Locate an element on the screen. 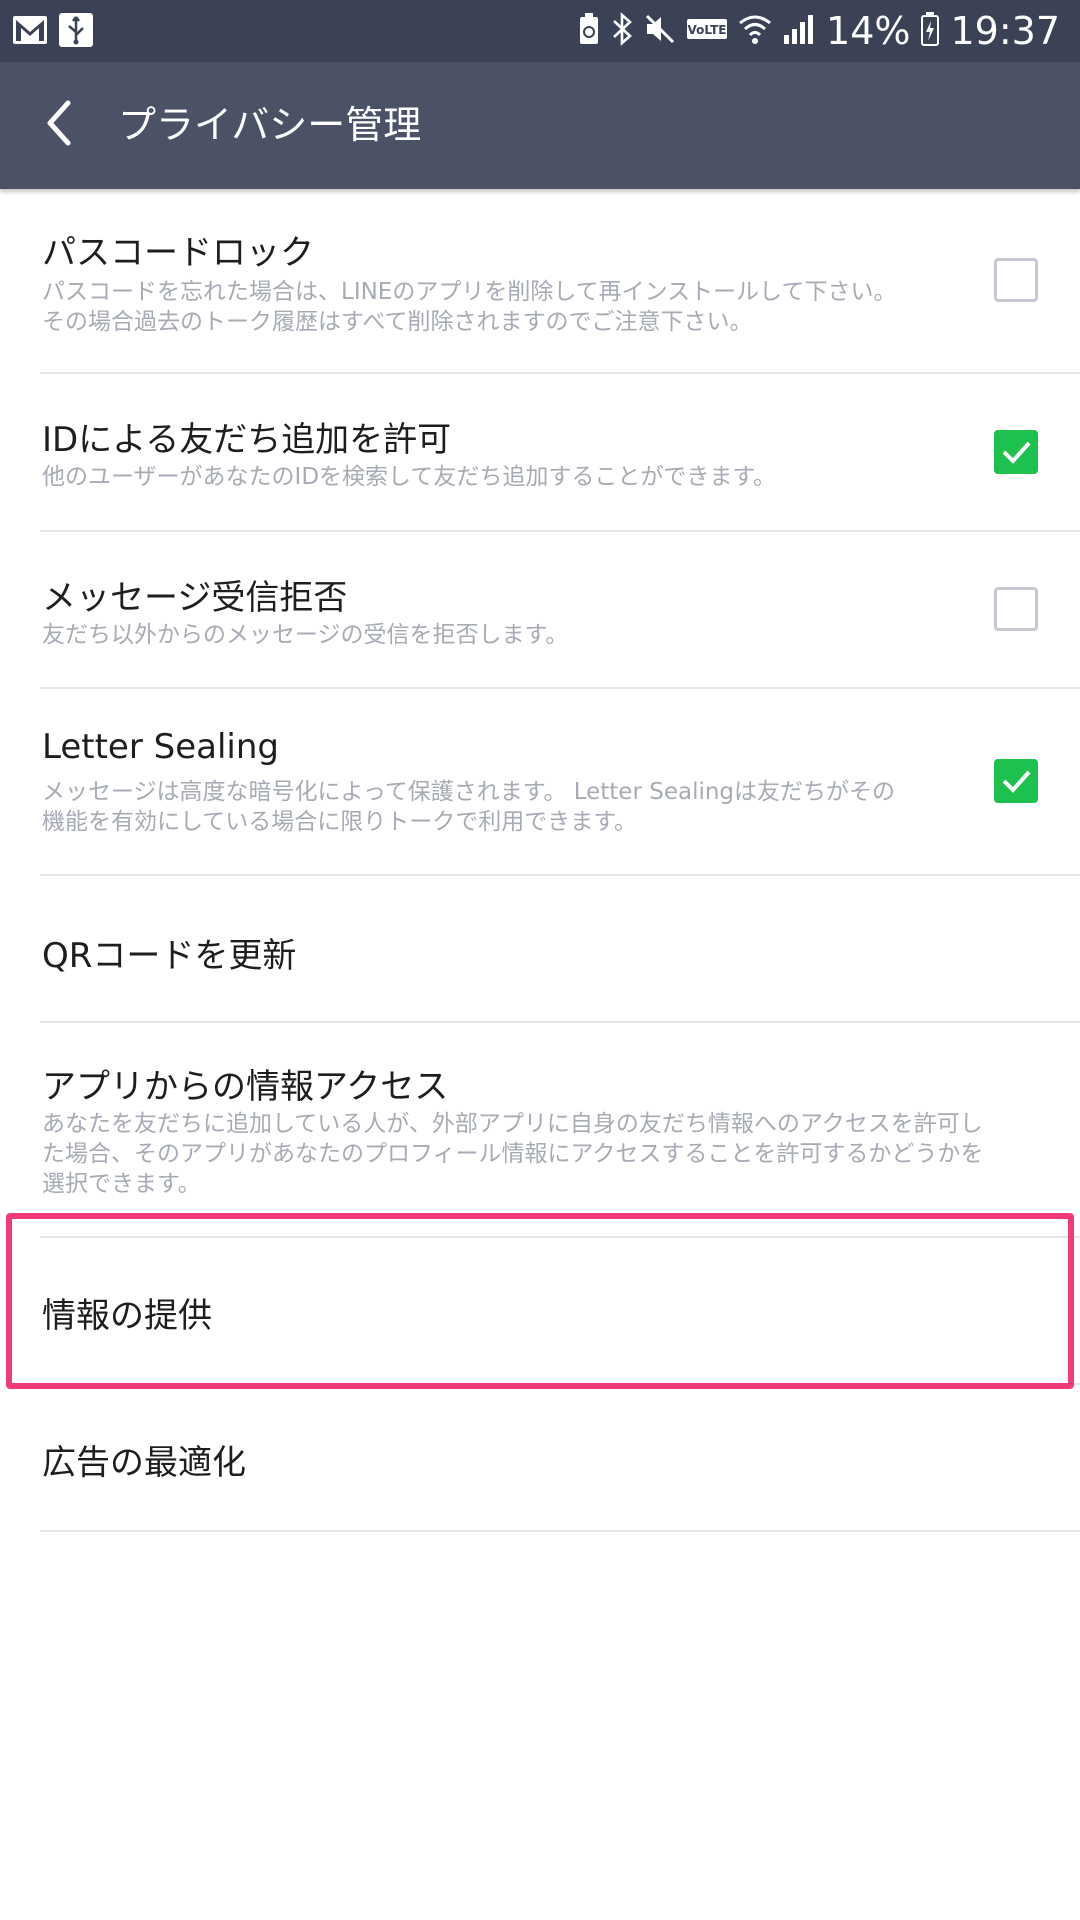  setting-title: IDによる友だち追加を許可 is located at coordinates (247, 440).